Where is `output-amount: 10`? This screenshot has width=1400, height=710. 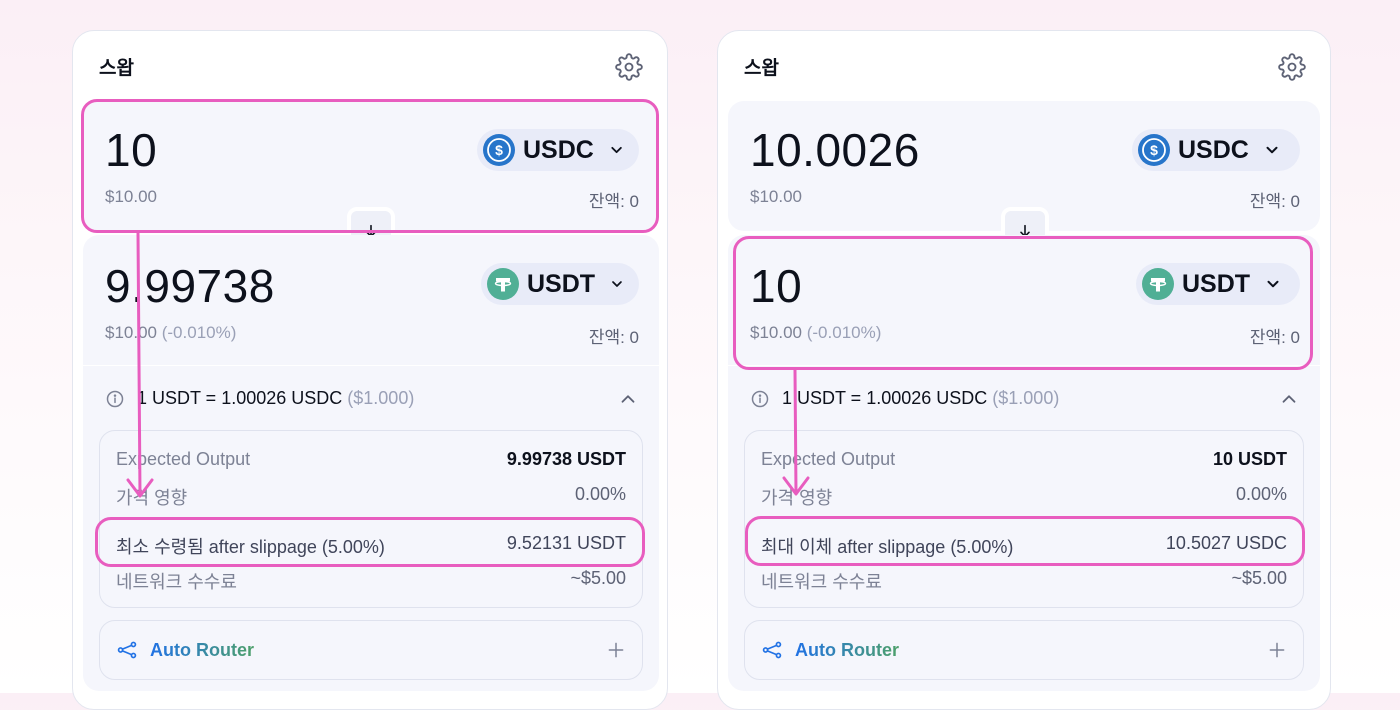 output-amount: 10 is located at coordinates (776, 286).